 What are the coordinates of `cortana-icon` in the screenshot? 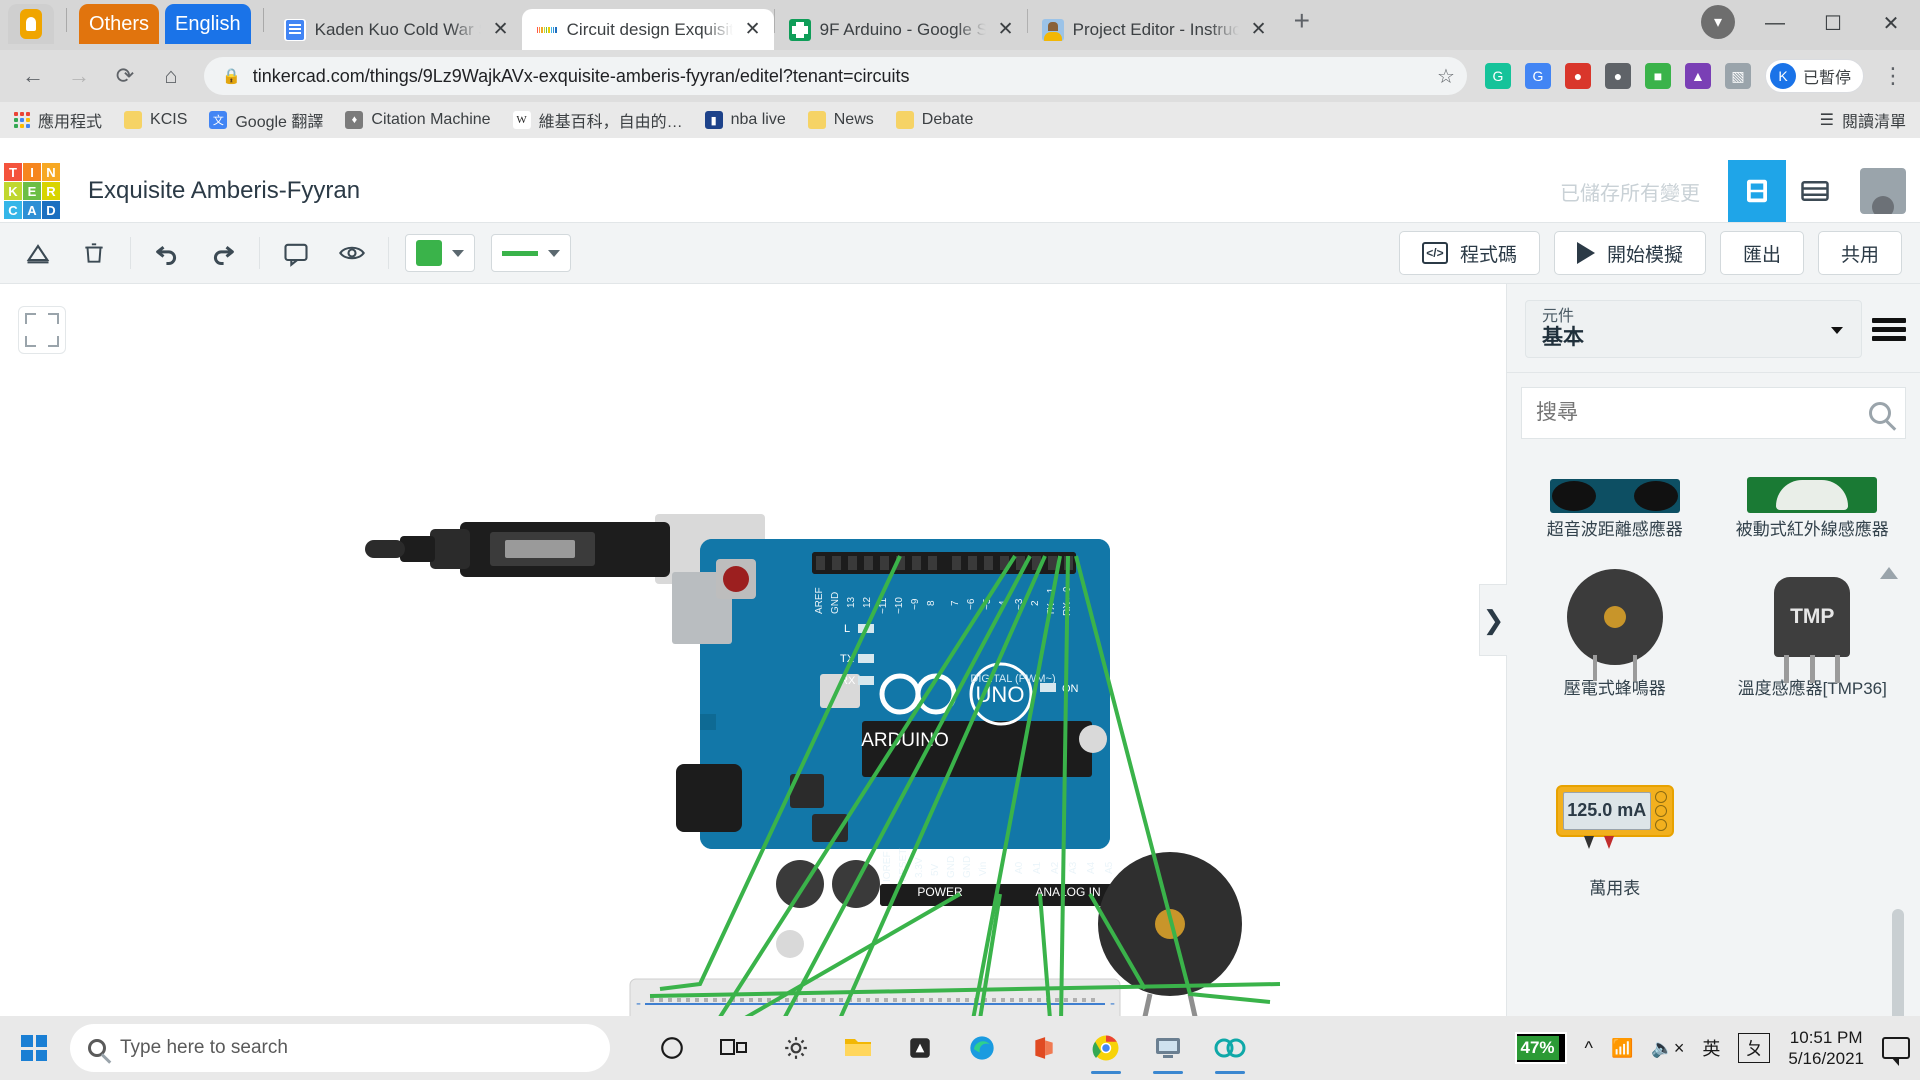 It's located at (672, 1048).